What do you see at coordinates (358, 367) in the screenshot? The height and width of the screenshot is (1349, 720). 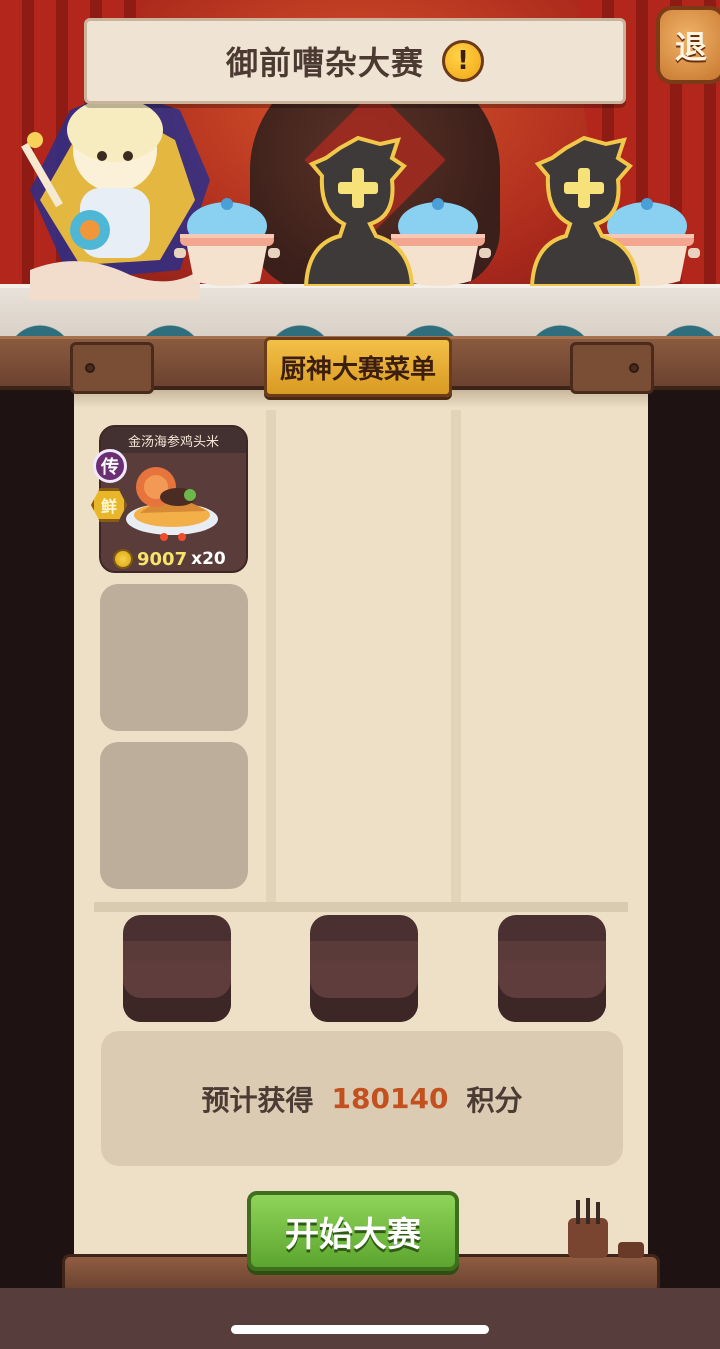 I see `menu-title-tab: 厨神大赛菜单` at bounding box center [358, 367].